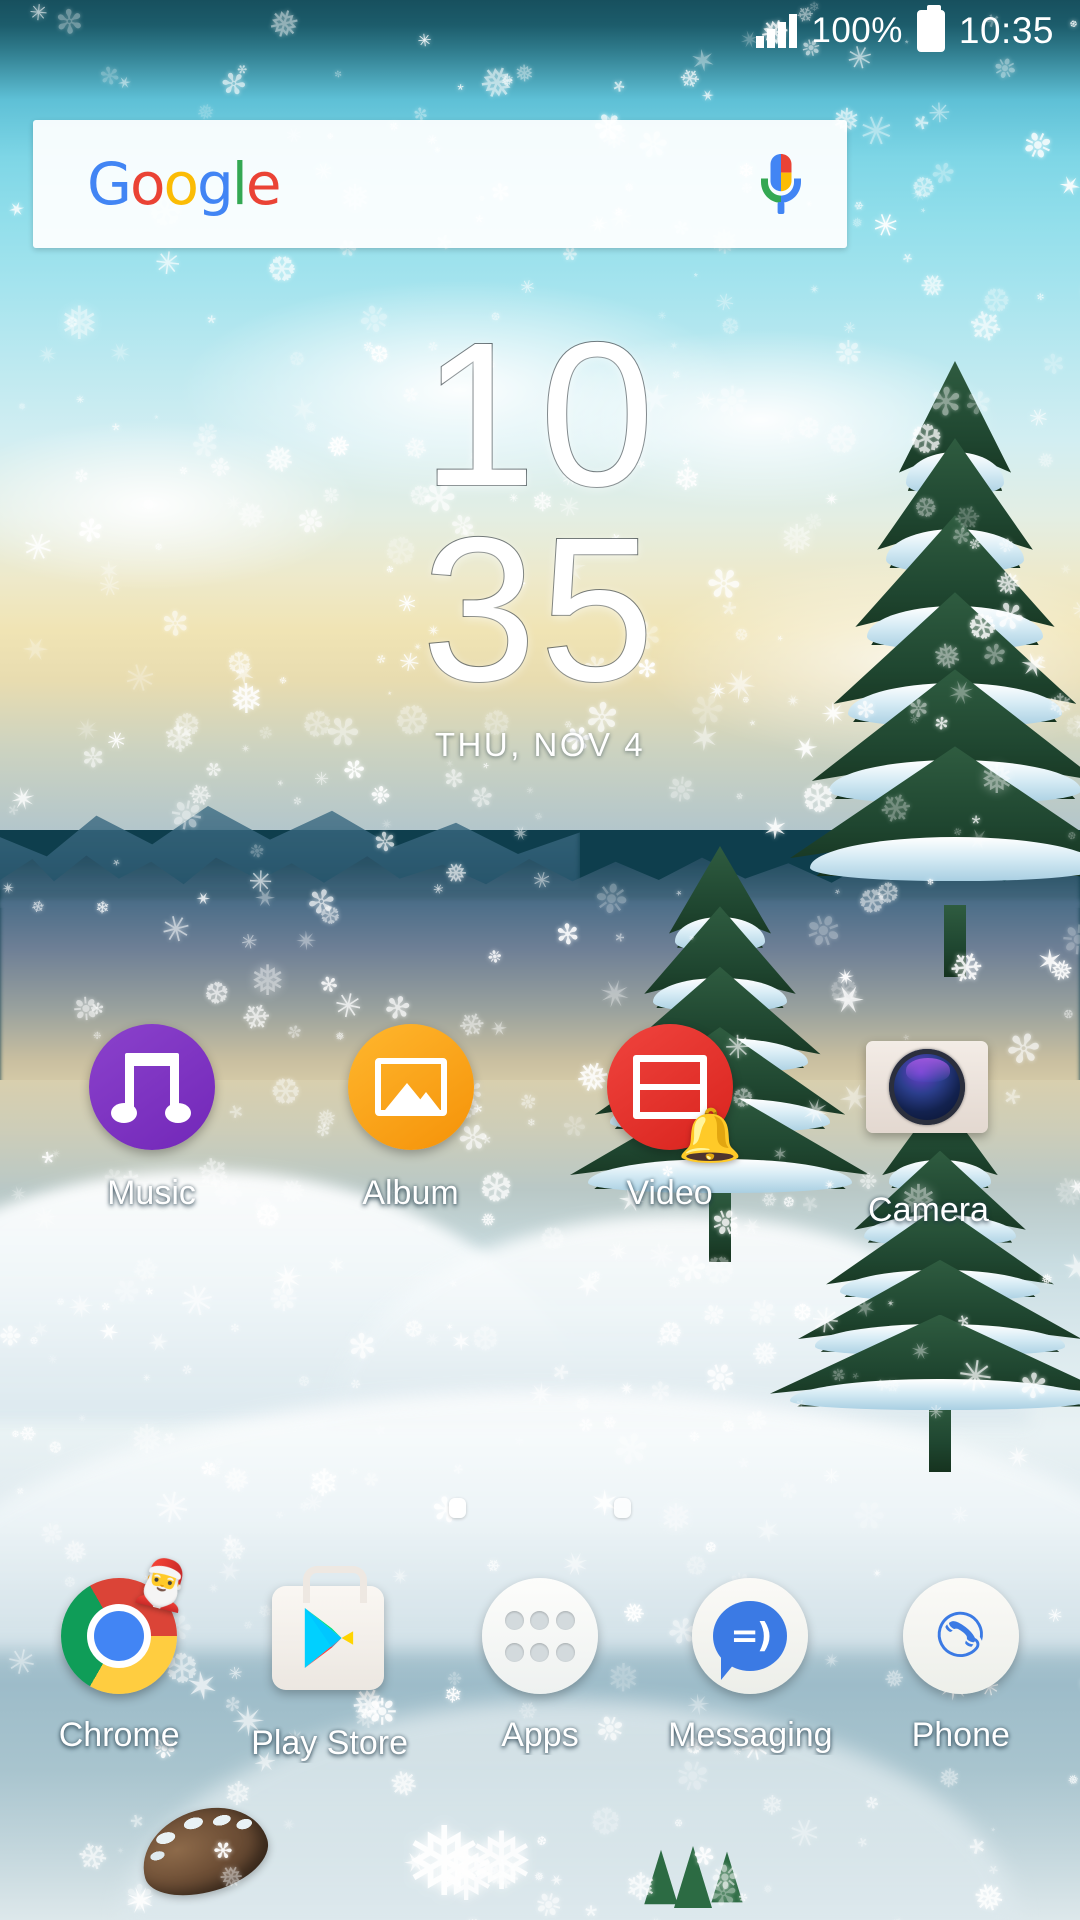 The width and height of the screenshot is (1080, 1920). I want to click on dock-item-play-store: Play Store, so click(330, 1664).